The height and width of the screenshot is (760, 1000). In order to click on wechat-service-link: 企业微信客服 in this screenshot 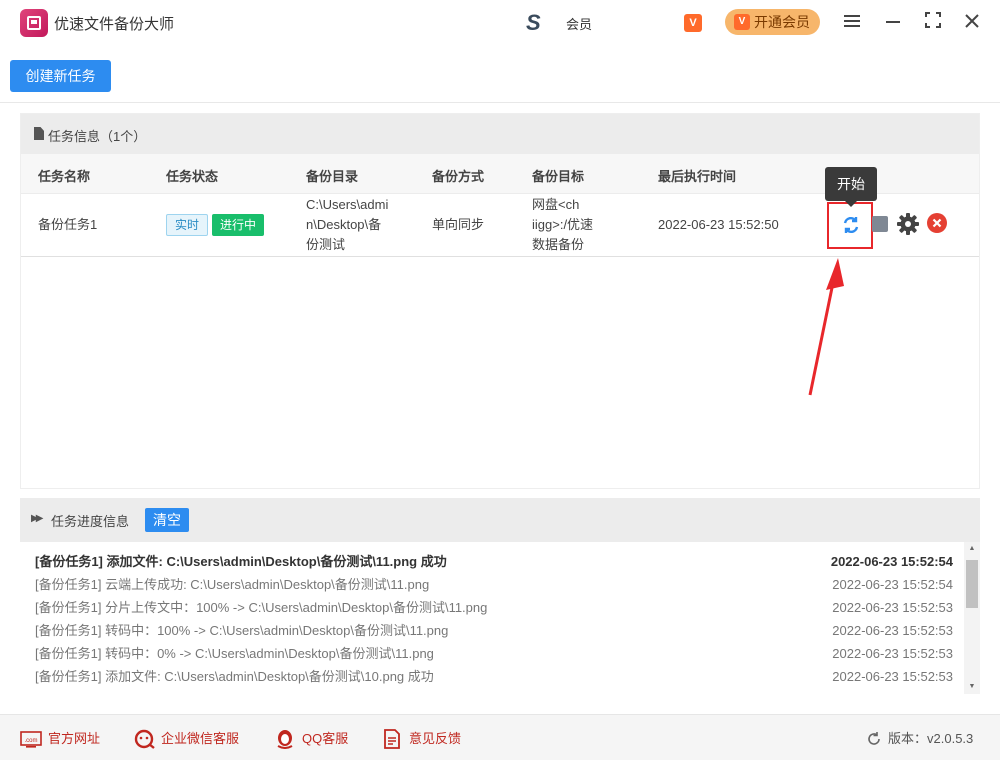, I will do `click(191, 739)`.